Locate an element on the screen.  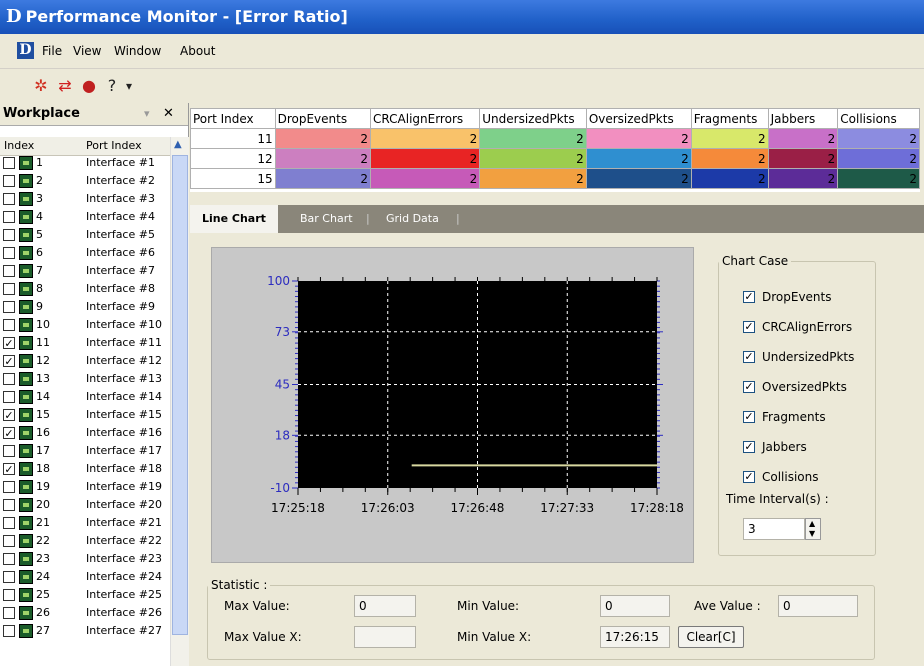
checkbox-label: OversizedPkts is located at coordinates (804, 387).